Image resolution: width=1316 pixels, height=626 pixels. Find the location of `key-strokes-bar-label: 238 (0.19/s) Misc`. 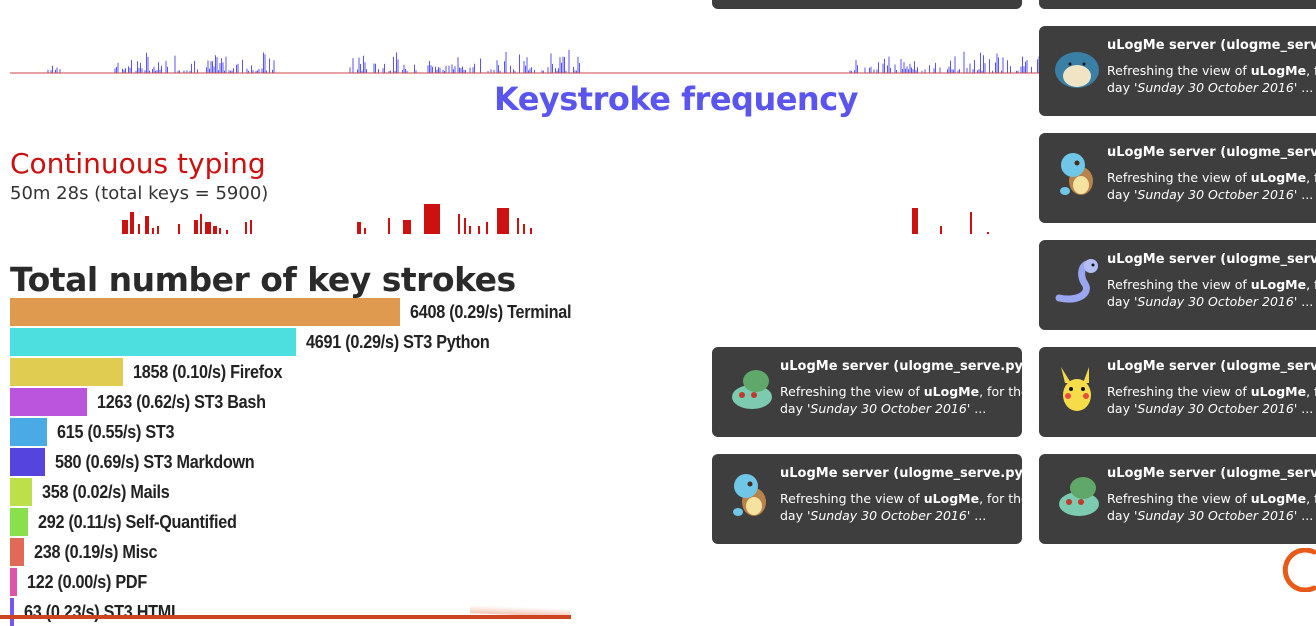

key-strokes-bar-label: 238 (0.19/s) Misc is located at coordinates (96, 552).